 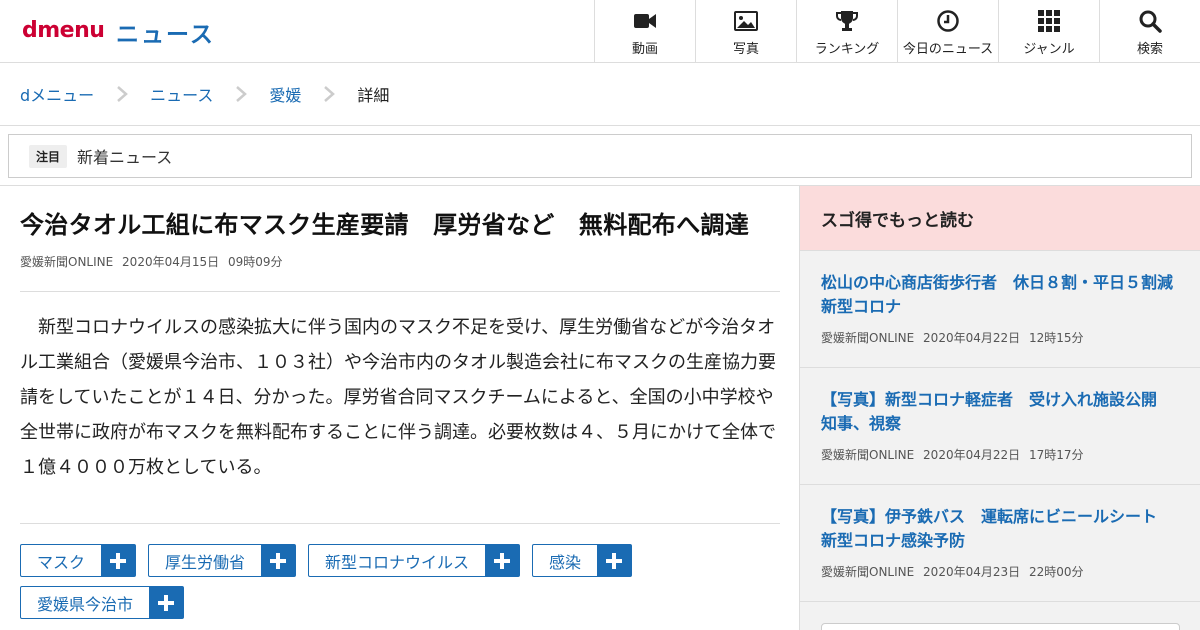 I want to click on sidebar-header: スゴ得でもっと読む, so click(x=1000, y=218).